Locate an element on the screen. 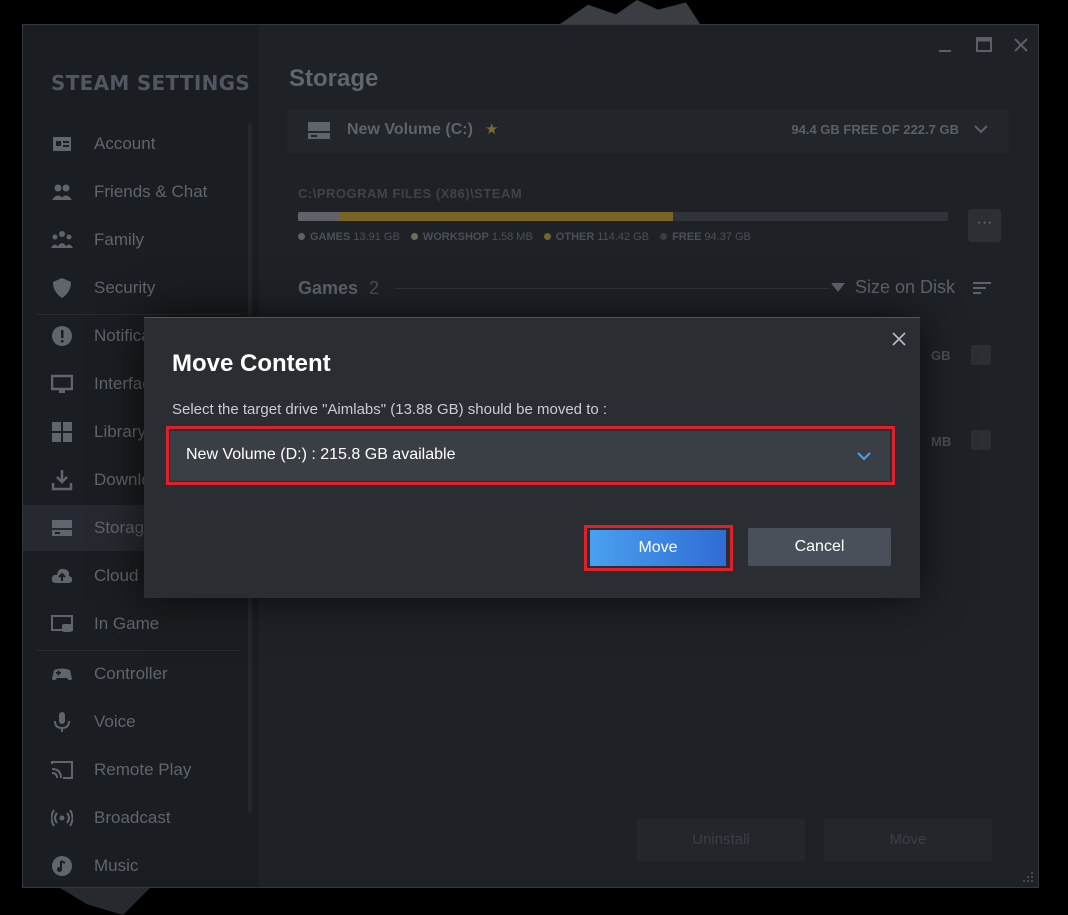  sidebar-item-family: Family is located at coordinates (139, 240).